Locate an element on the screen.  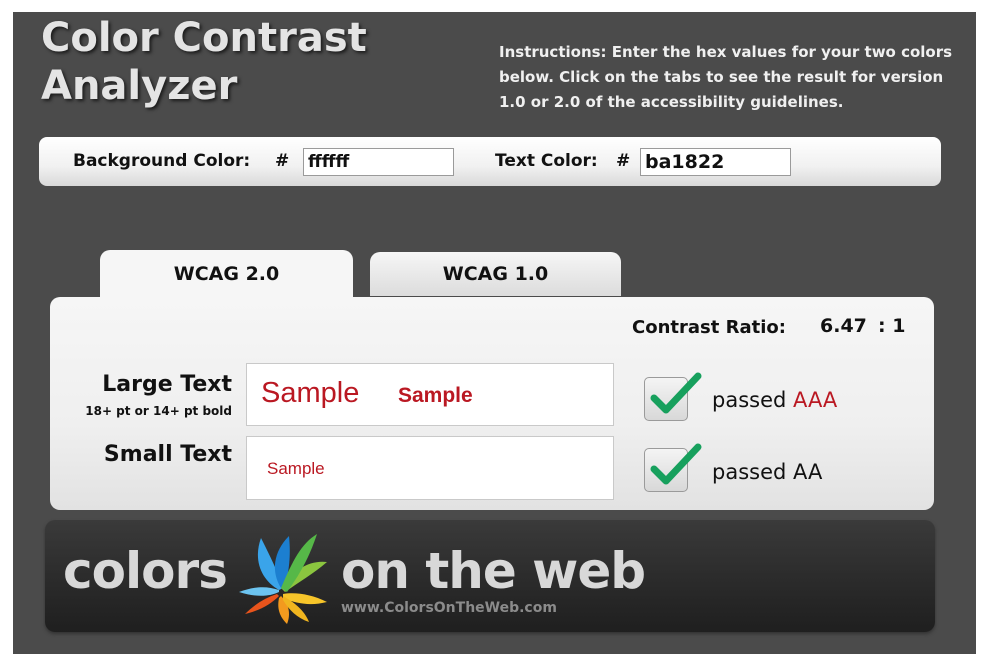
color-input-bar: Background Color: # Text Color: # is located at coordinates (490, 161).